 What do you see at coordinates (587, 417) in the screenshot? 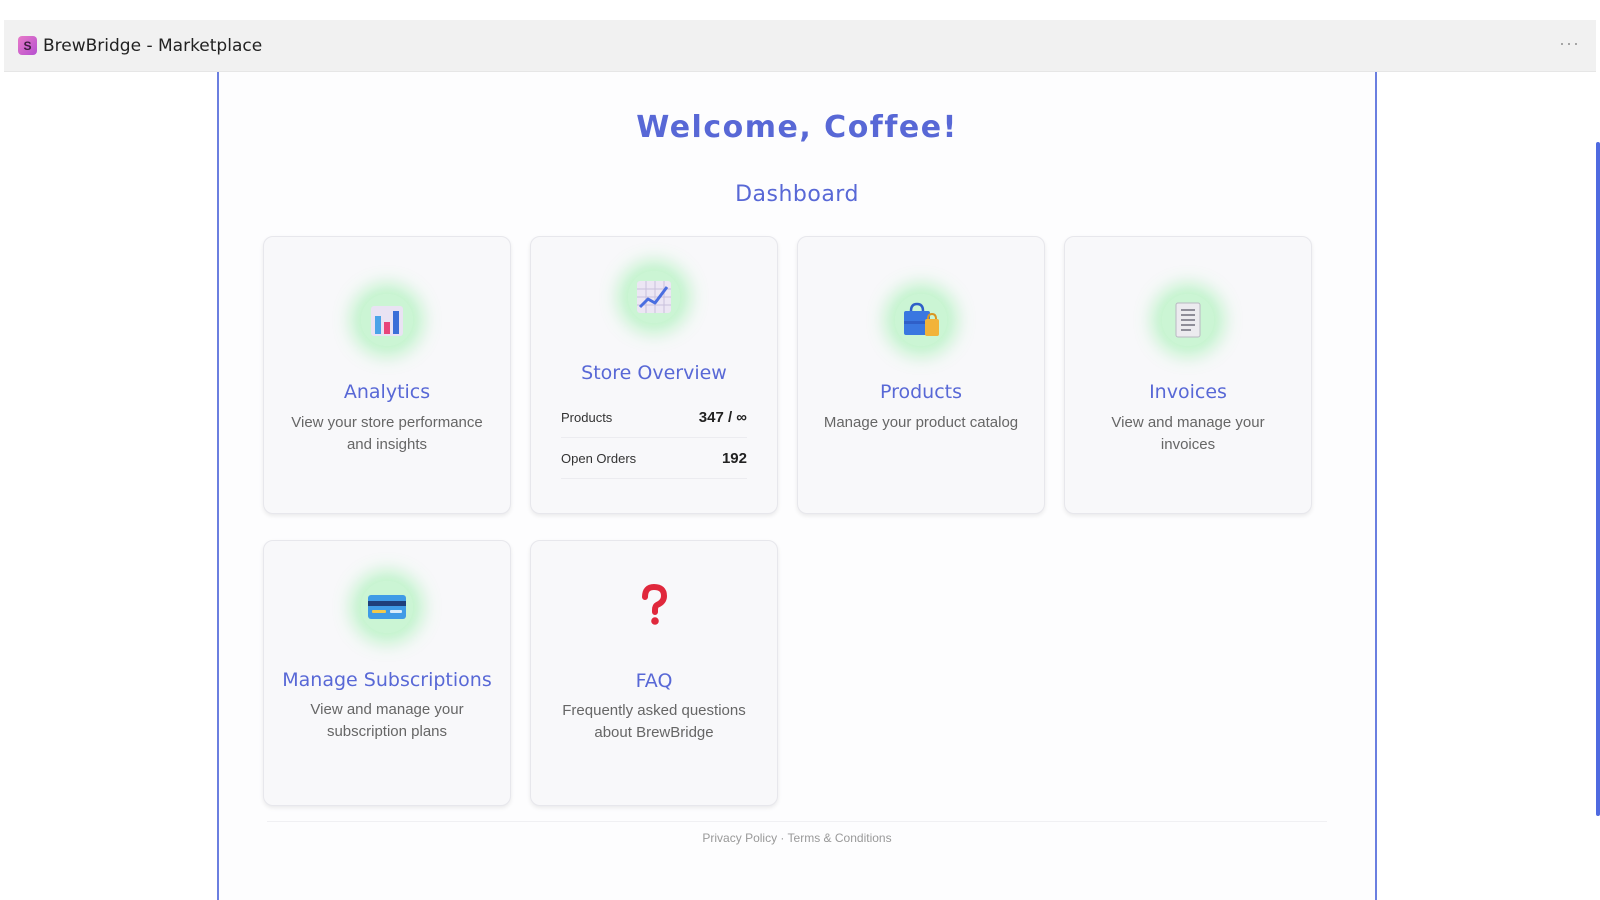
I see `stat-label: Products` at bounding box center [587, 417].